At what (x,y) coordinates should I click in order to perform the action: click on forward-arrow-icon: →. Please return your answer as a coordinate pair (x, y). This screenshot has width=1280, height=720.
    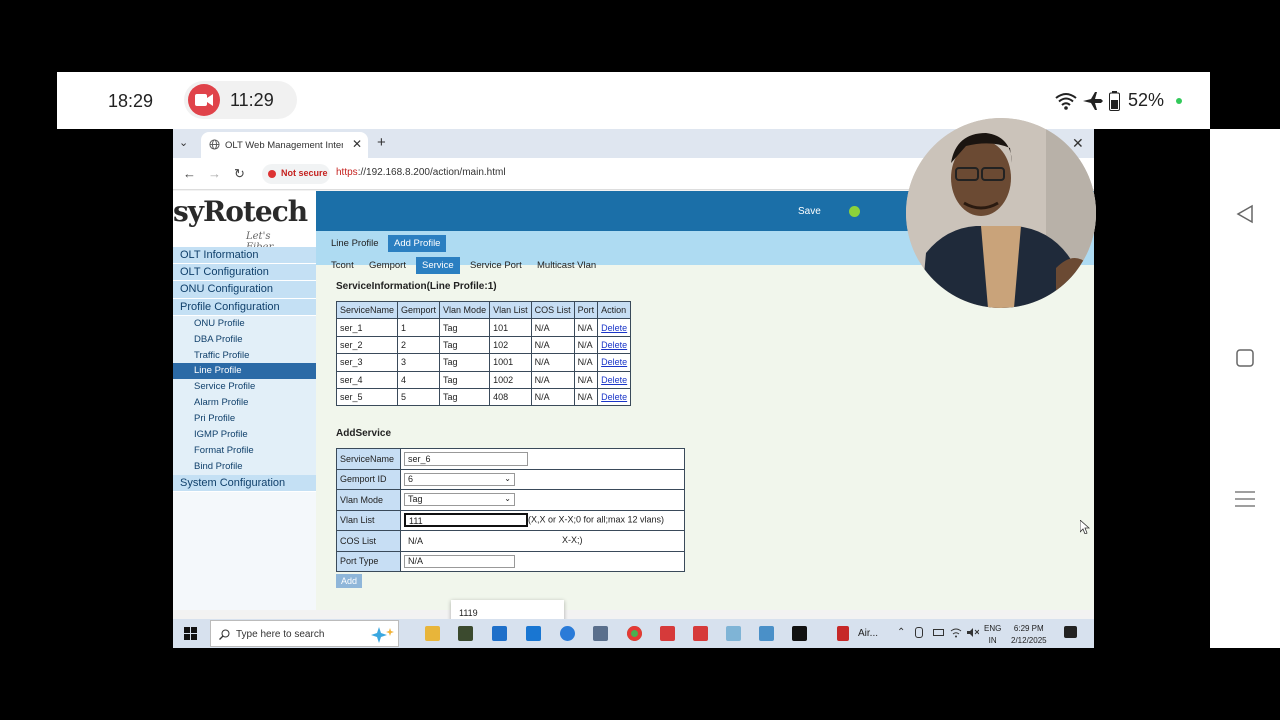
    Looking at the image, I should click on (214, 173).